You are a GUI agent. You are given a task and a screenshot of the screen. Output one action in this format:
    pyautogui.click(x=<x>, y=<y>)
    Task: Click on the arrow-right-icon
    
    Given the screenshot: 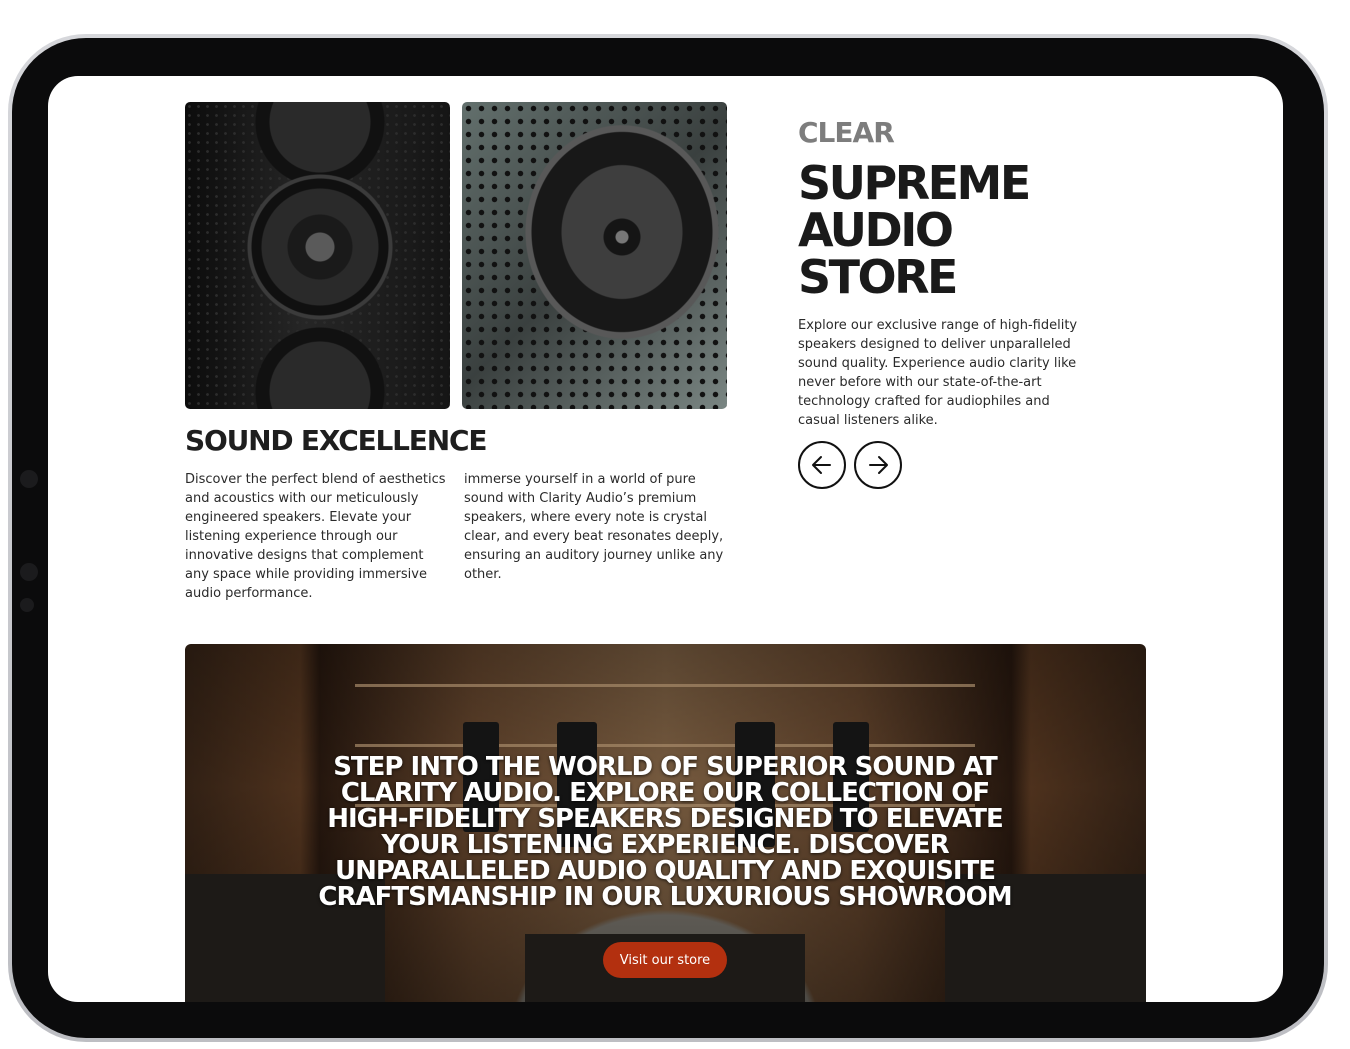 What is the action you would take?
    pyautogui.click(x=878, y=465)
    